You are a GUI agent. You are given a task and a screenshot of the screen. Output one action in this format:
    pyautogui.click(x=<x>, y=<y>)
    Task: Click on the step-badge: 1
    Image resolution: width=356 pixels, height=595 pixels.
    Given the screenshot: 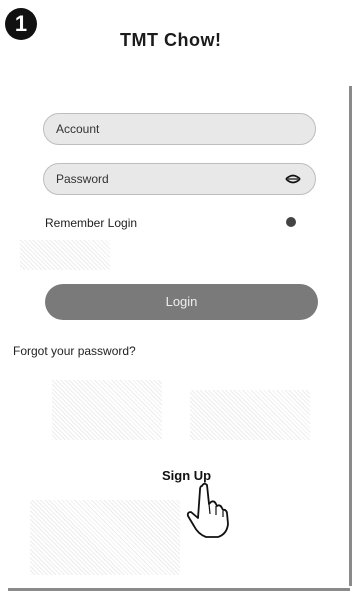 What is the action you would take?
    pyautogui.click(x=21, y=24)
    